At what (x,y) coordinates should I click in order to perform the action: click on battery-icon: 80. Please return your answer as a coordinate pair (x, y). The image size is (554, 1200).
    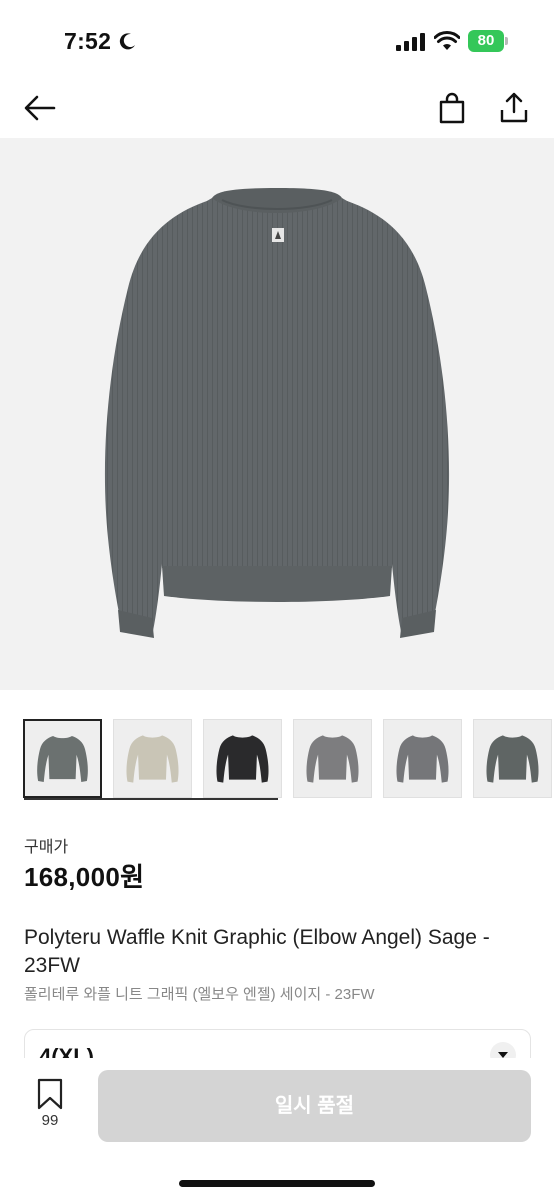
    Looking at the image, I should click on (488, 41).